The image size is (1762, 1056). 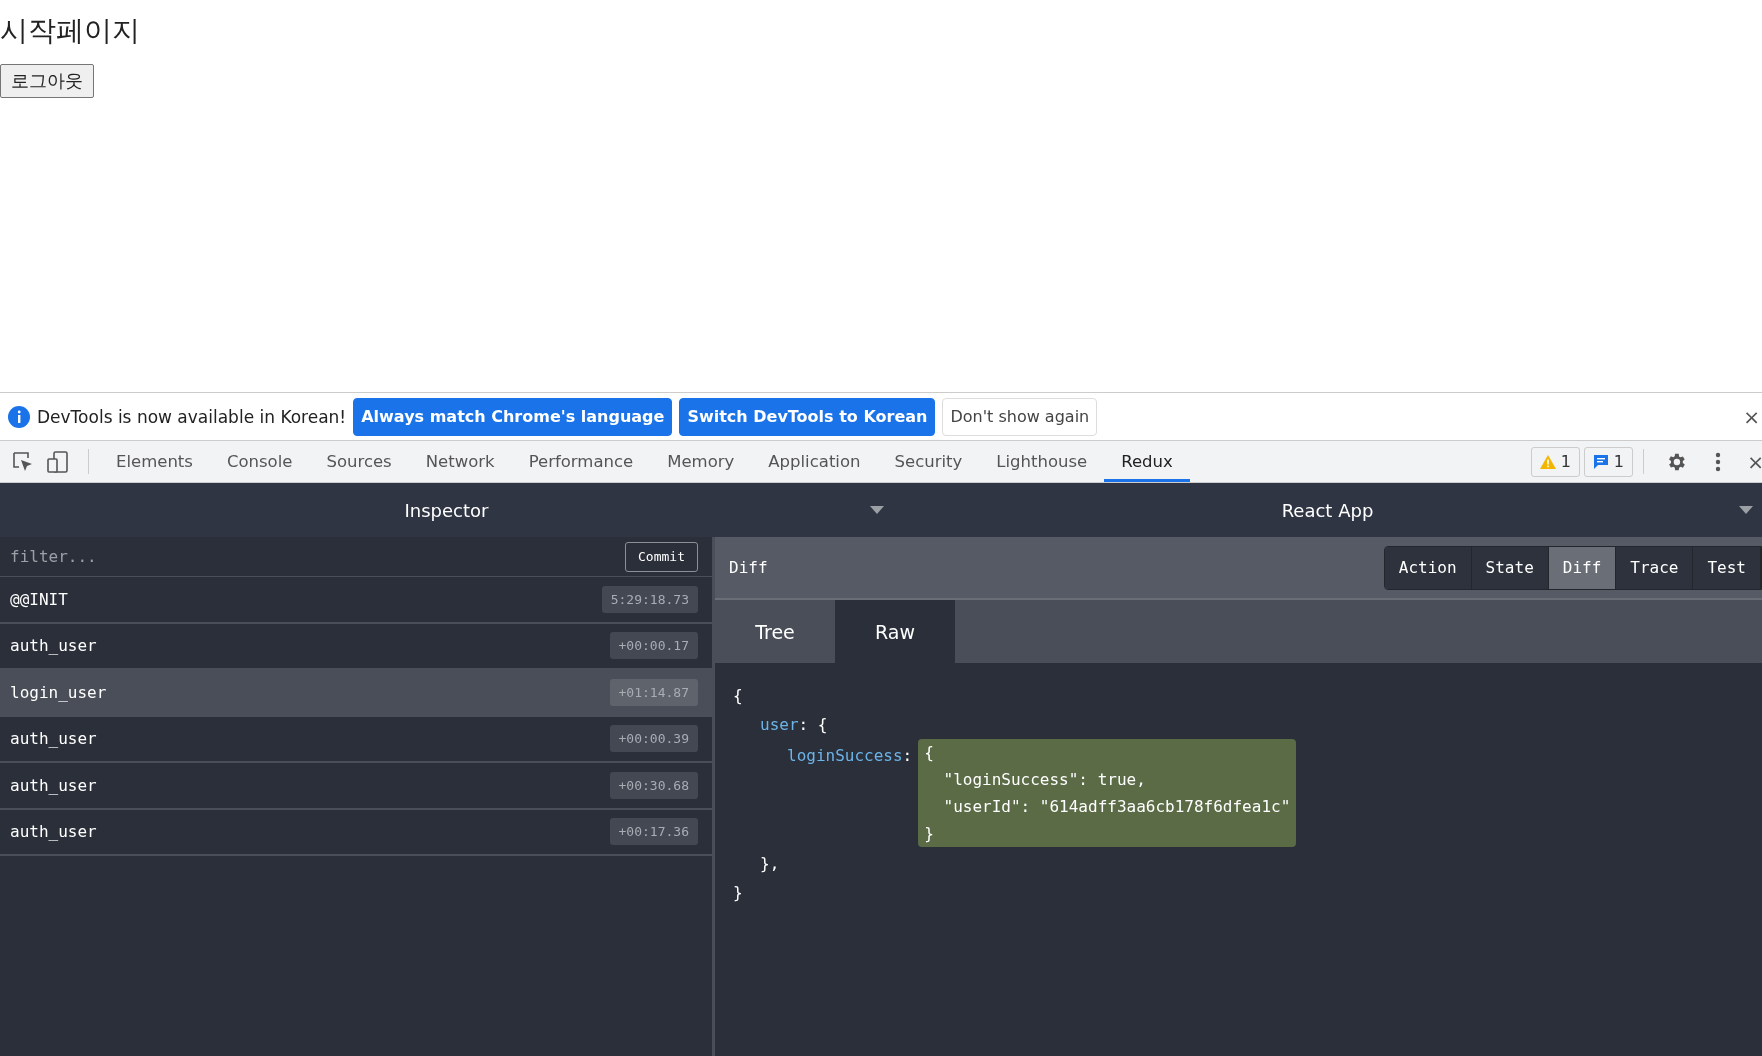 What do you see at coordinates (814, 461) in the screenshot?
I see `devtools-tab: Application` at bounding box center [814, 461].